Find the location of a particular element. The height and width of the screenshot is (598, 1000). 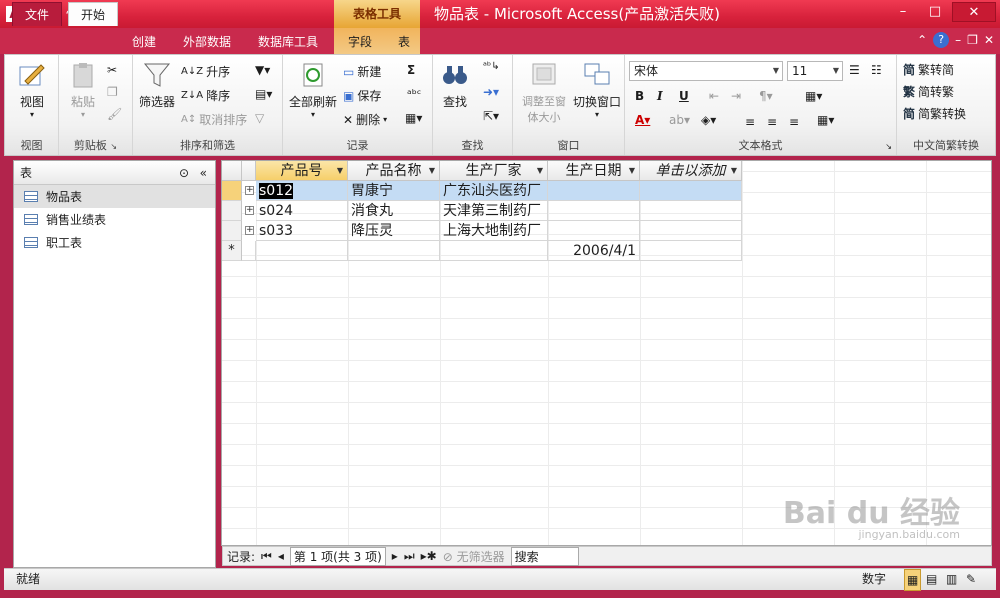

more-records-icon: ▦▾ is located at coordinates (413, 118).